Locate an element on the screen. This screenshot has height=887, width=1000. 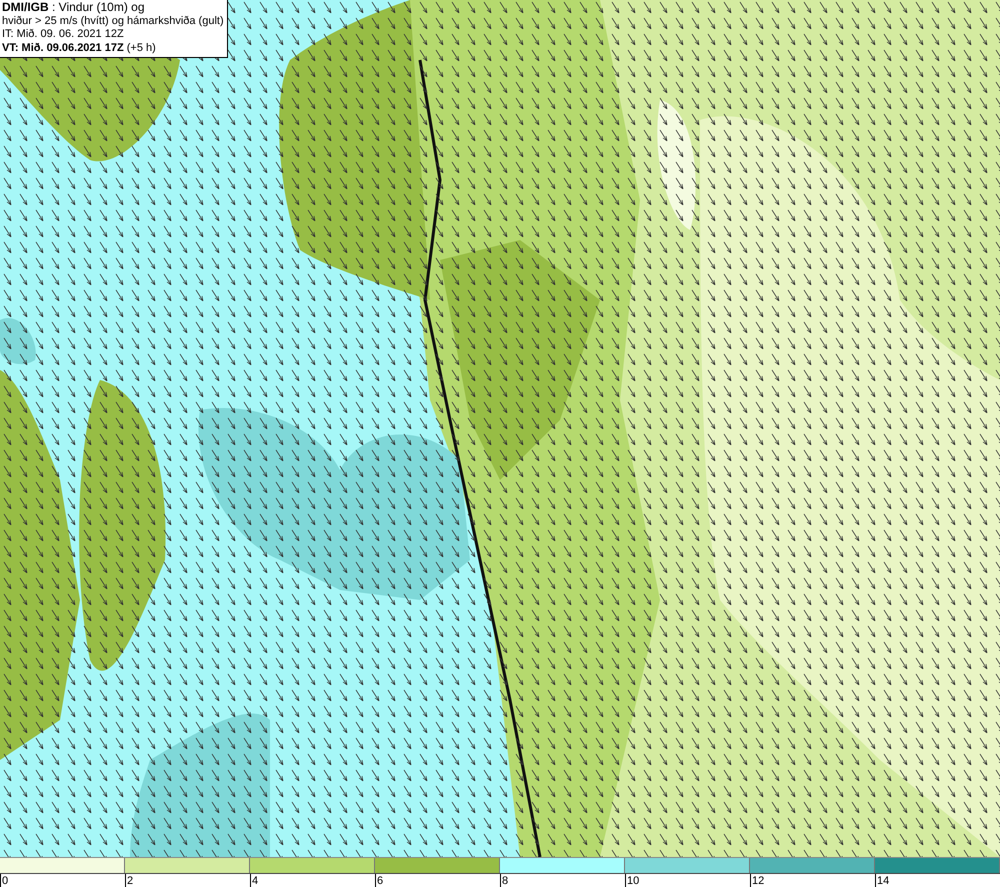
legend-tick-label: 2 is located at coordinates (129, 880).